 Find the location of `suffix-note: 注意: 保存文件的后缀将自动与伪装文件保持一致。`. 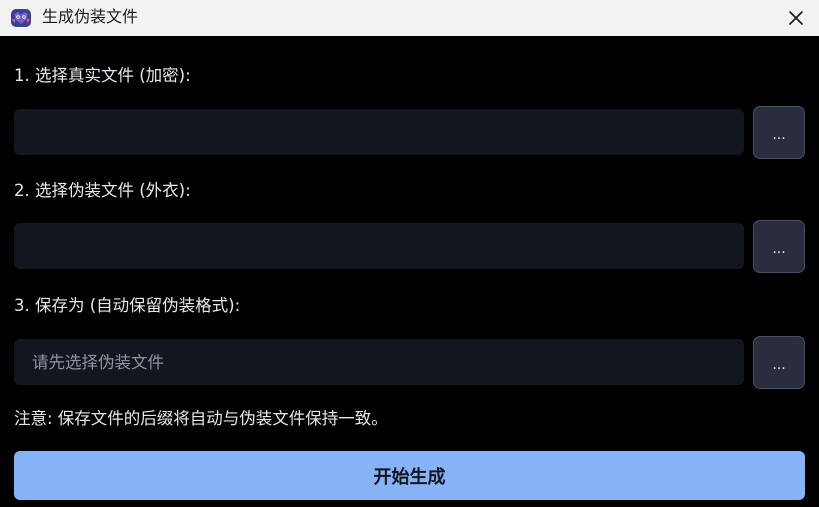

suffix-note: 注意: 保存文件的后缀将自动与伪装文件保持一致。 is located at coordinates (201, 418).